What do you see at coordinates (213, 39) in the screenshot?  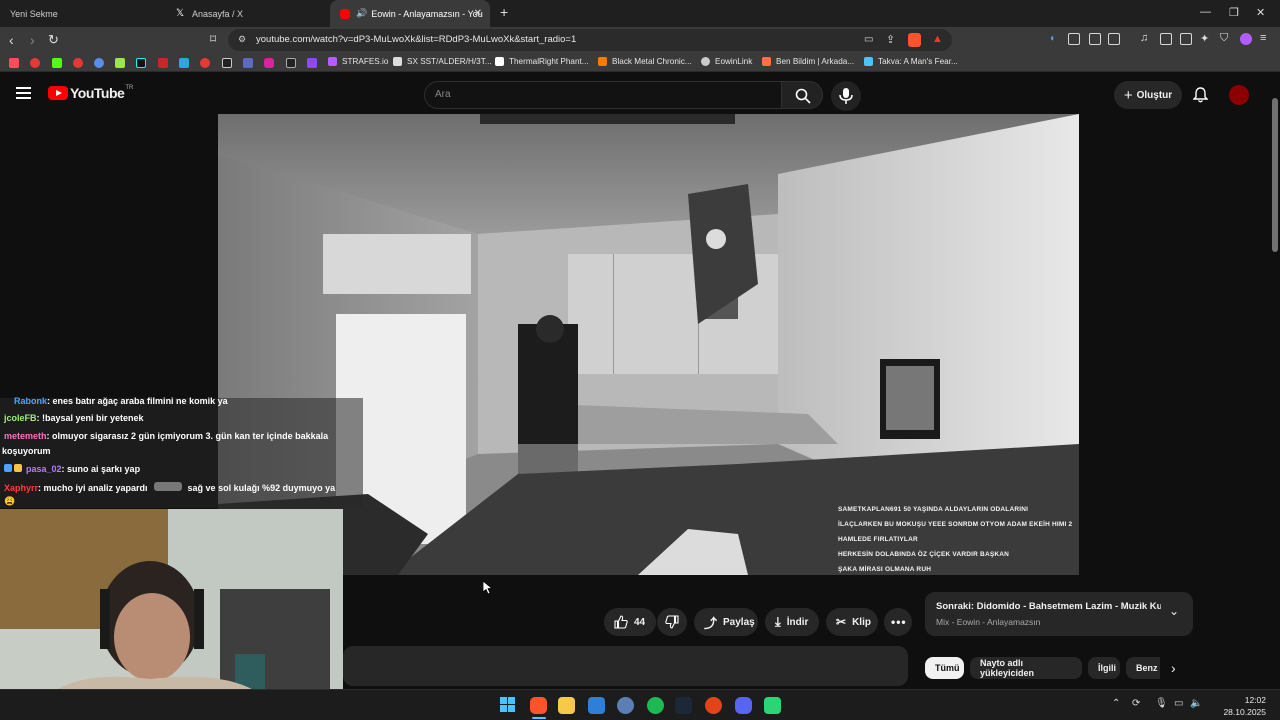 I see `bookmark-icon: ⌑` at bounding box center [213, 39].